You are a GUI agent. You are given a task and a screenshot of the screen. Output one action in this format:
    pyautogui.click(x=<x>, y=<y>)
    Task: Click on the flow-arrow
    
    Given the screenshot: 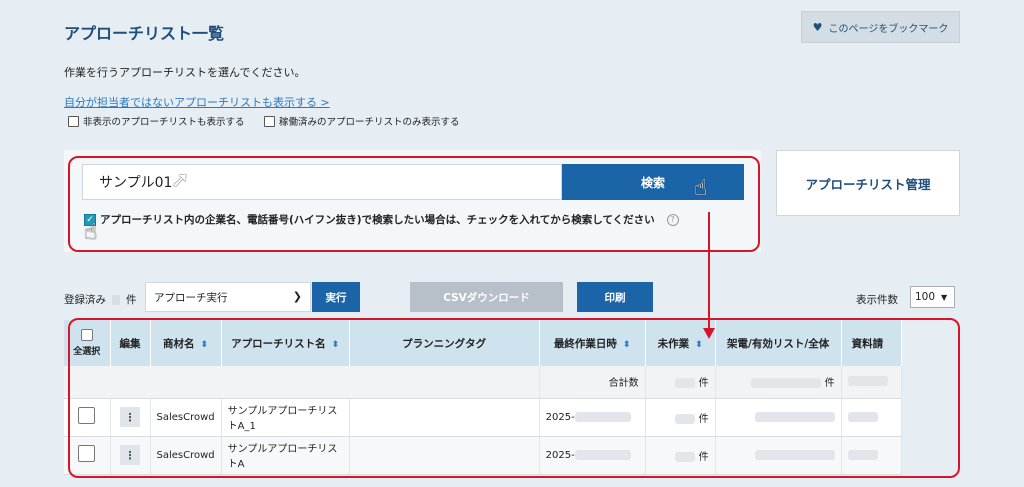 What is the action you would take?
    pyautogui.click(x=709, y=275)
    